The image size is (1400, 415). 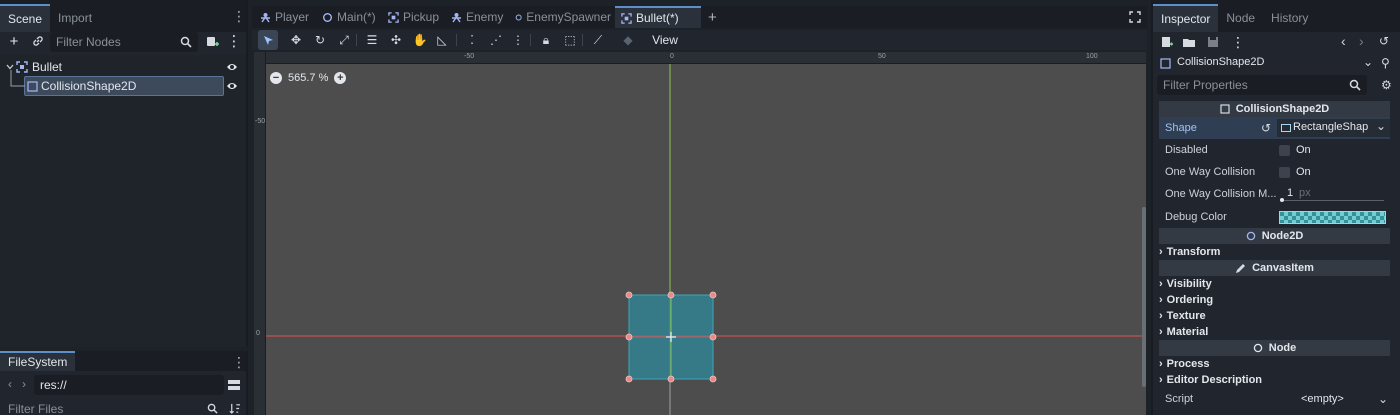 What do you see at coordinates (442, 40) in the screenshot?
I see `ruler-mode-button: ◺` at bounding box center [442, 40].